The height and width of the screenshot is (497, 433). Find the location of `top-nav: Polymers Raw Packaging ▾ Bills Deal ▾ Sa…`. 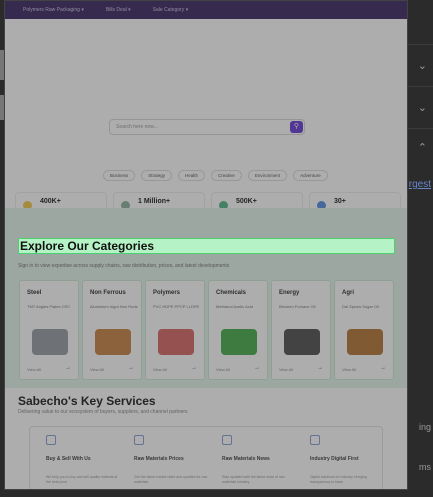

top-nav: Polymers Raw Packaging ▾ Bills Deal ▾ Sa… is located at coordinates (206, 10).